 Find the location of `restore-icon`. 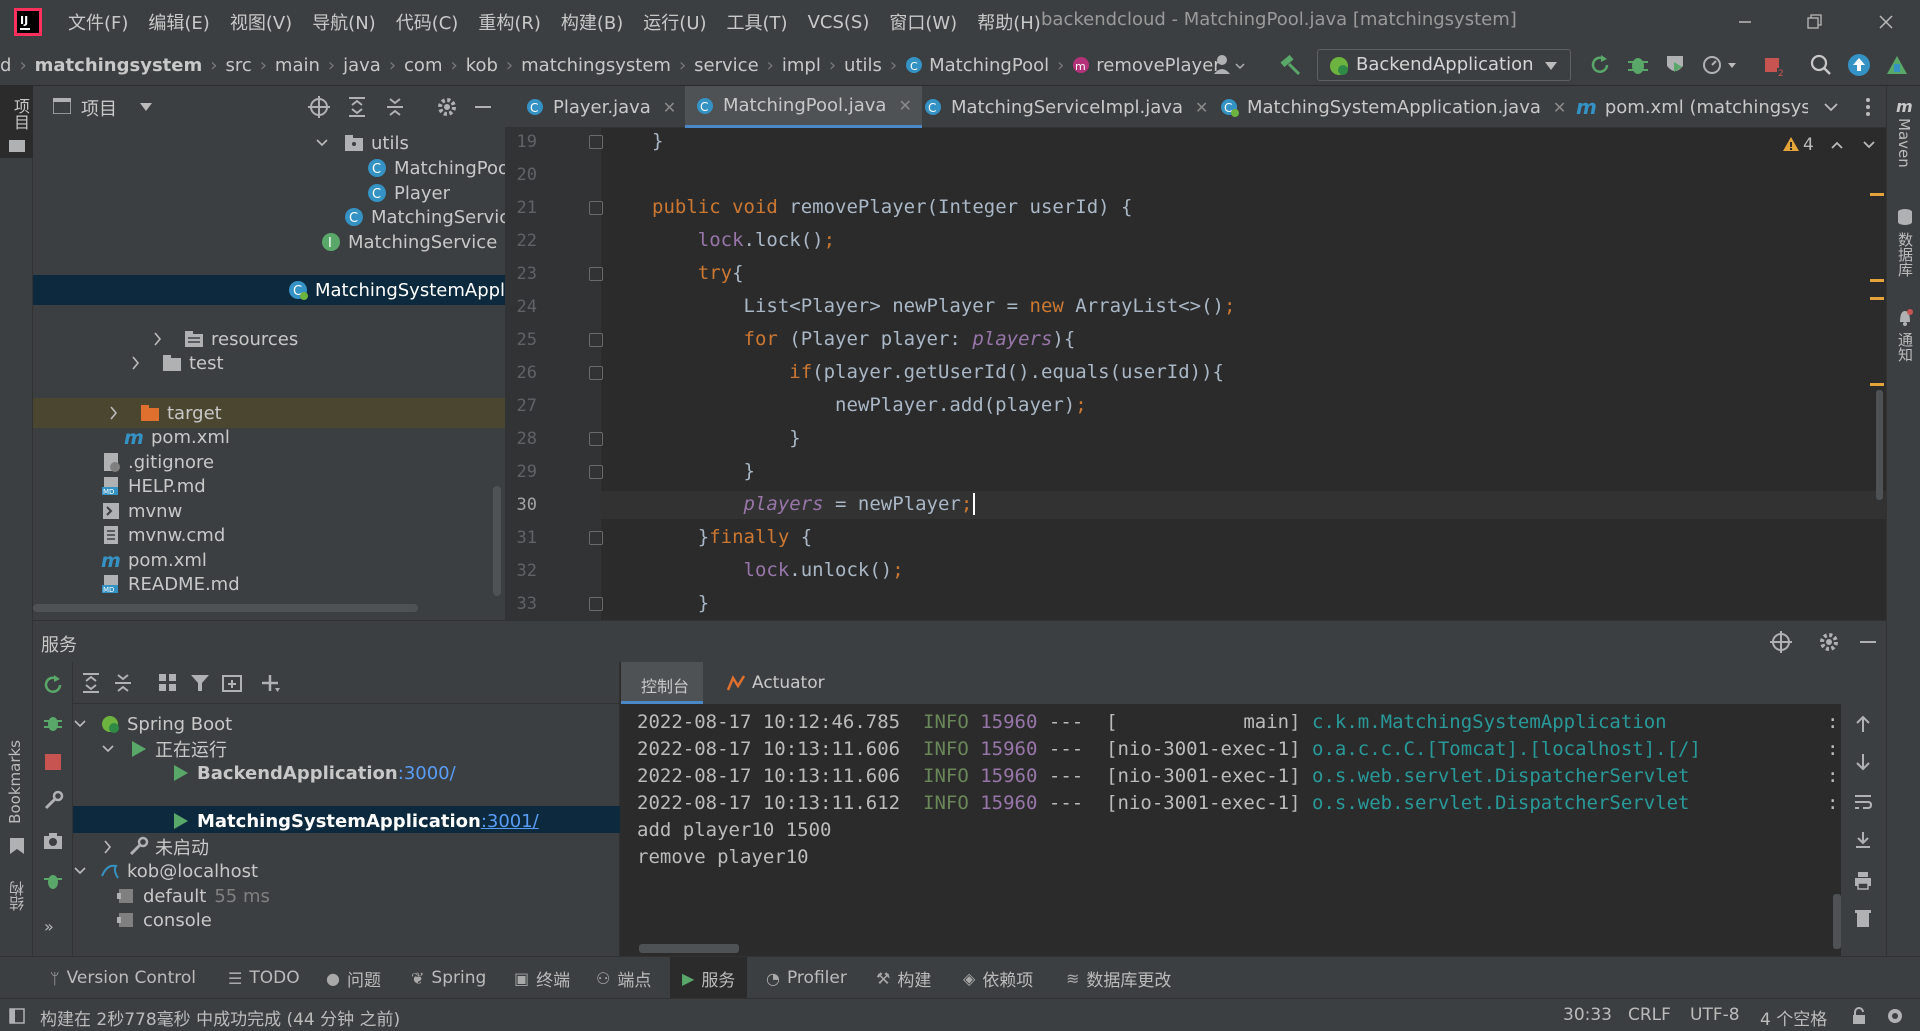

restore-icon is located at coordinates (1814, 22).